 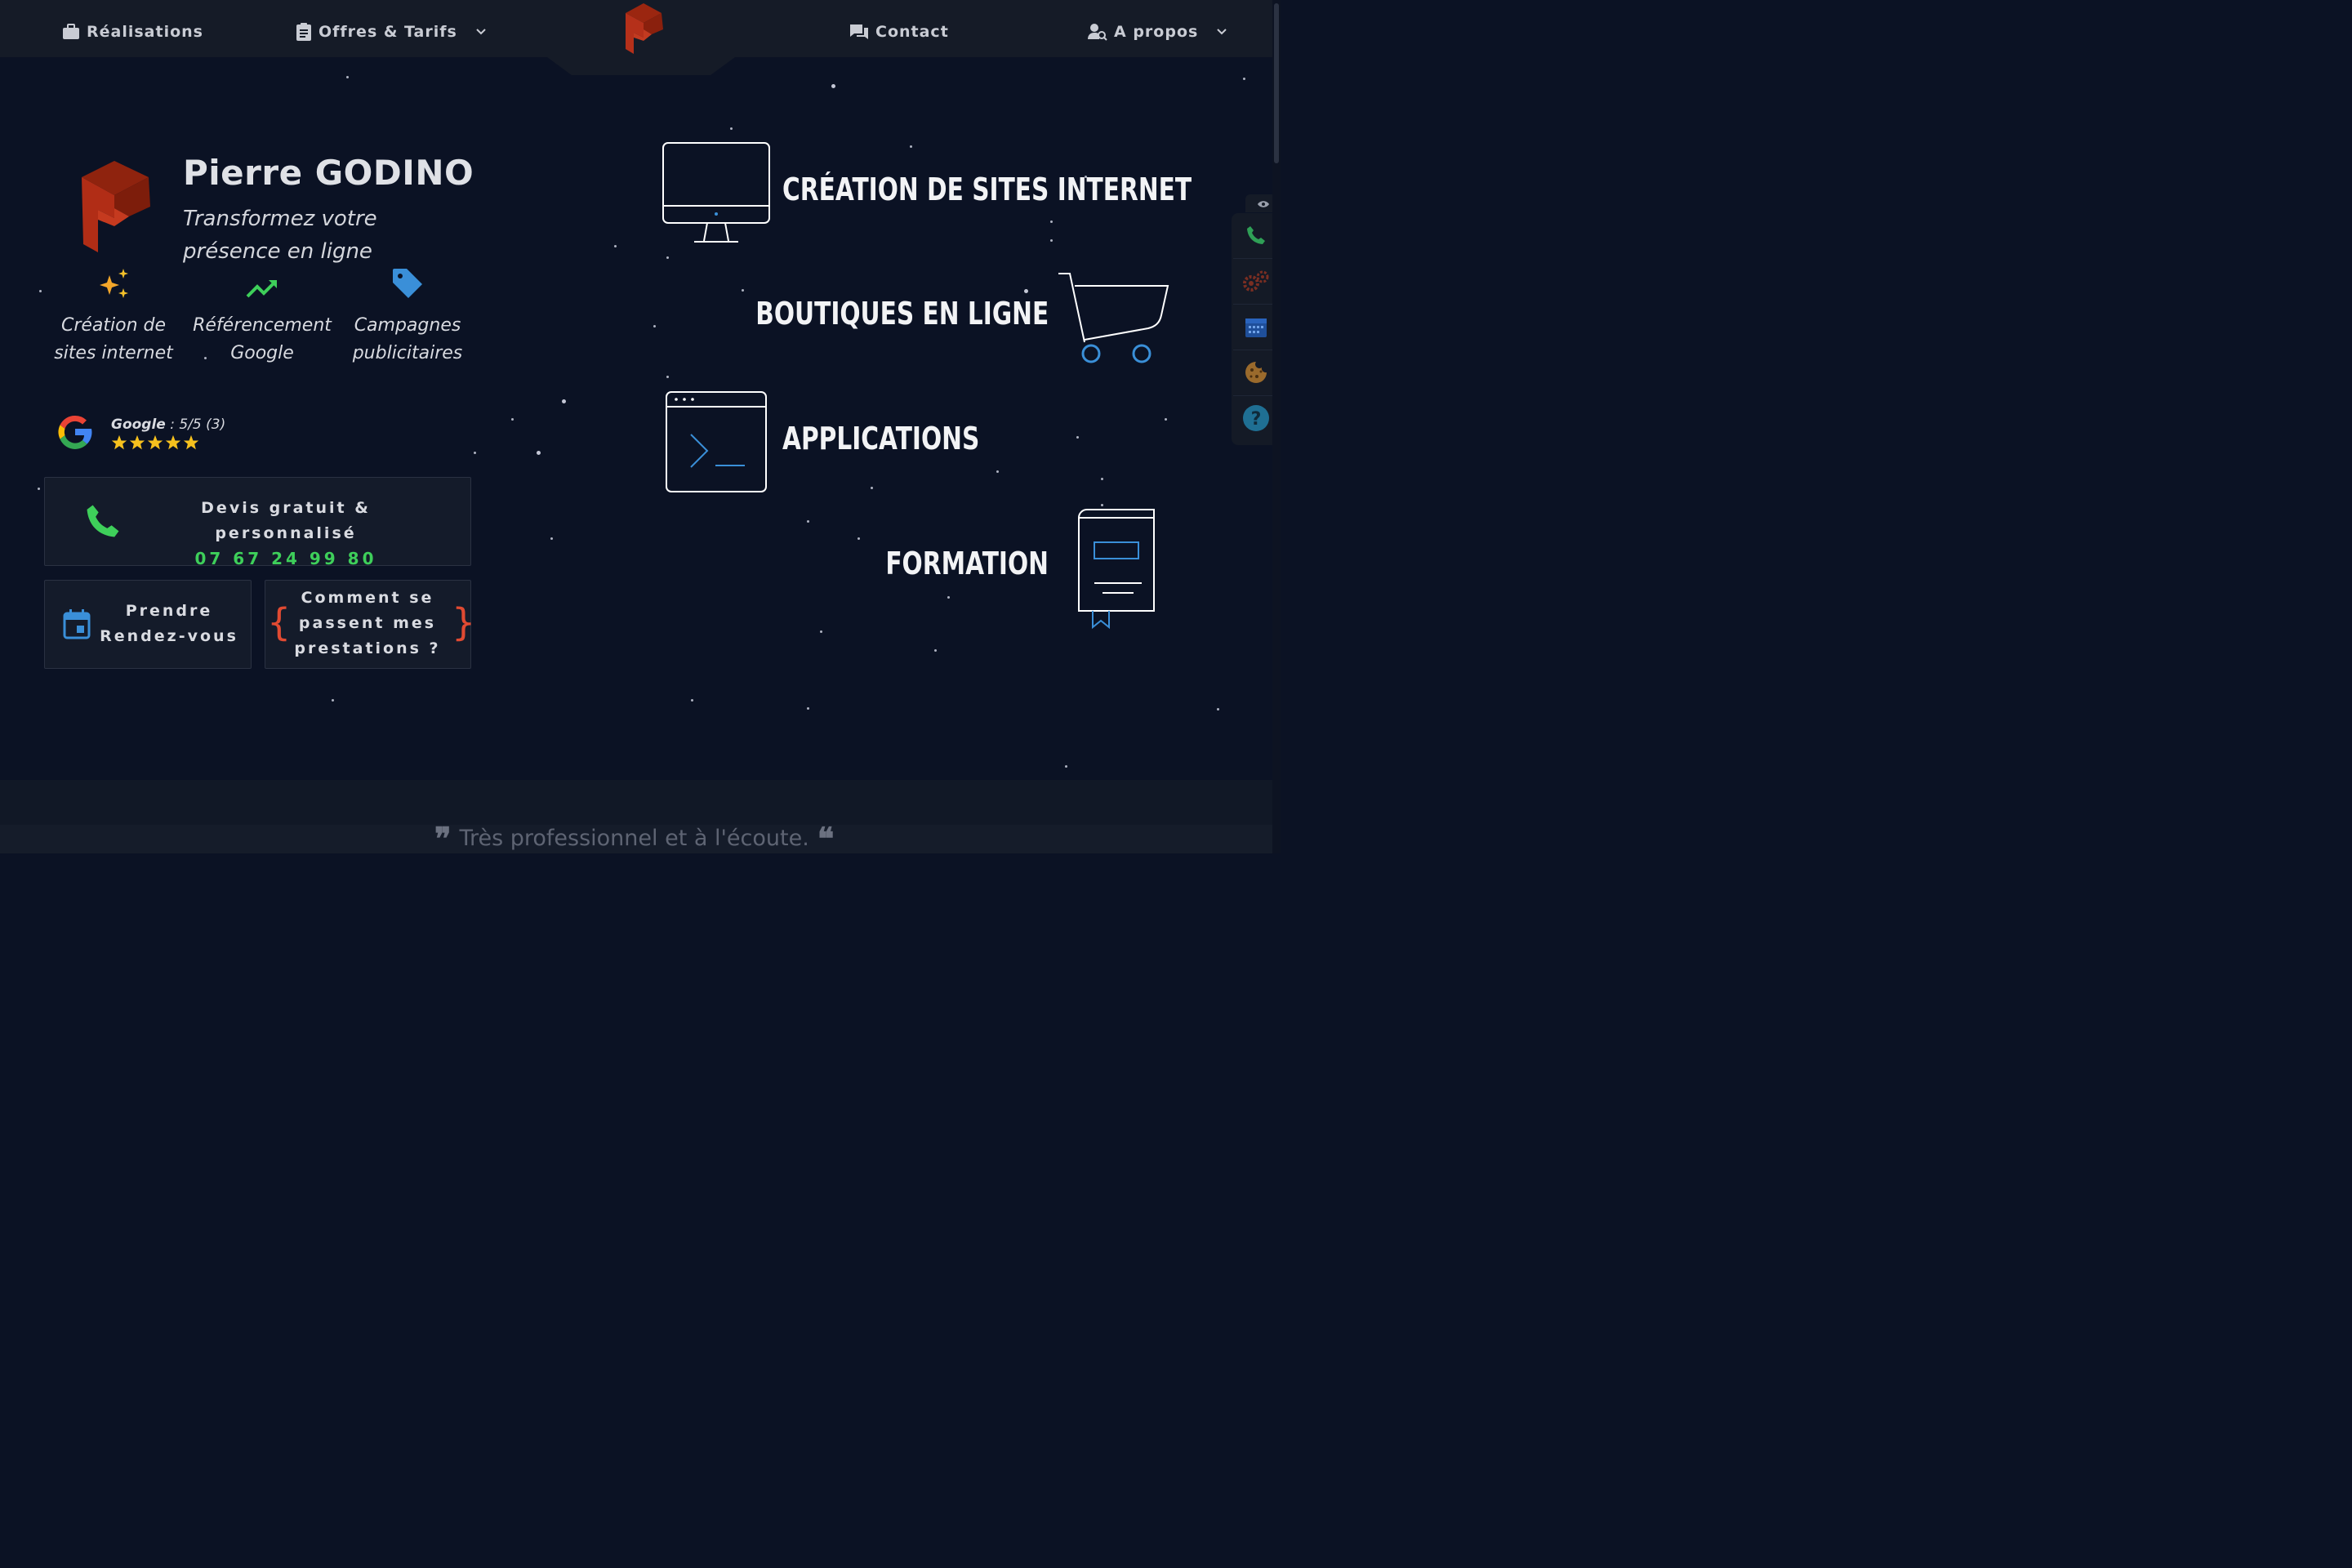 What do you see at coordinates (113, 288) in the screenshot?
I see `sparkles-icon` at bounding box center [113, 288].